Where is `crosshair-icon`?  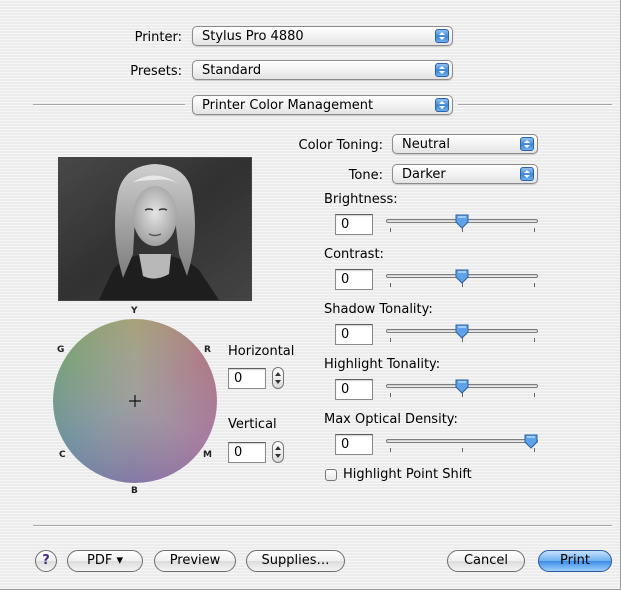
crosshair-icon is located at coordinates (135, 401).